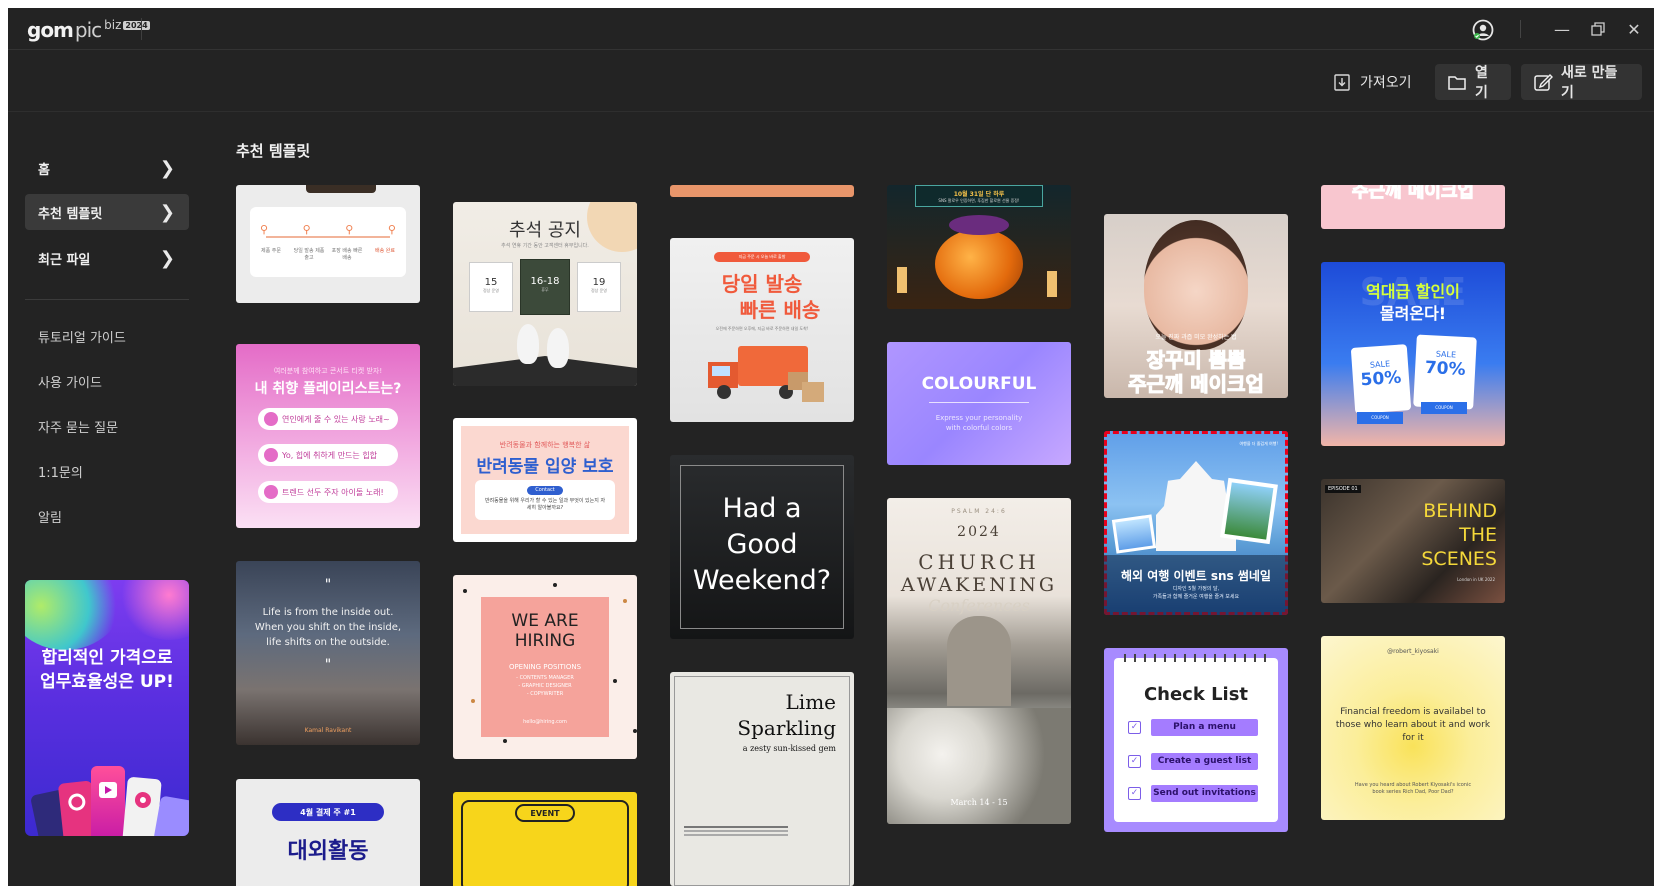  I want to click on church-title-2: AWAKENING, so click(979, 585).